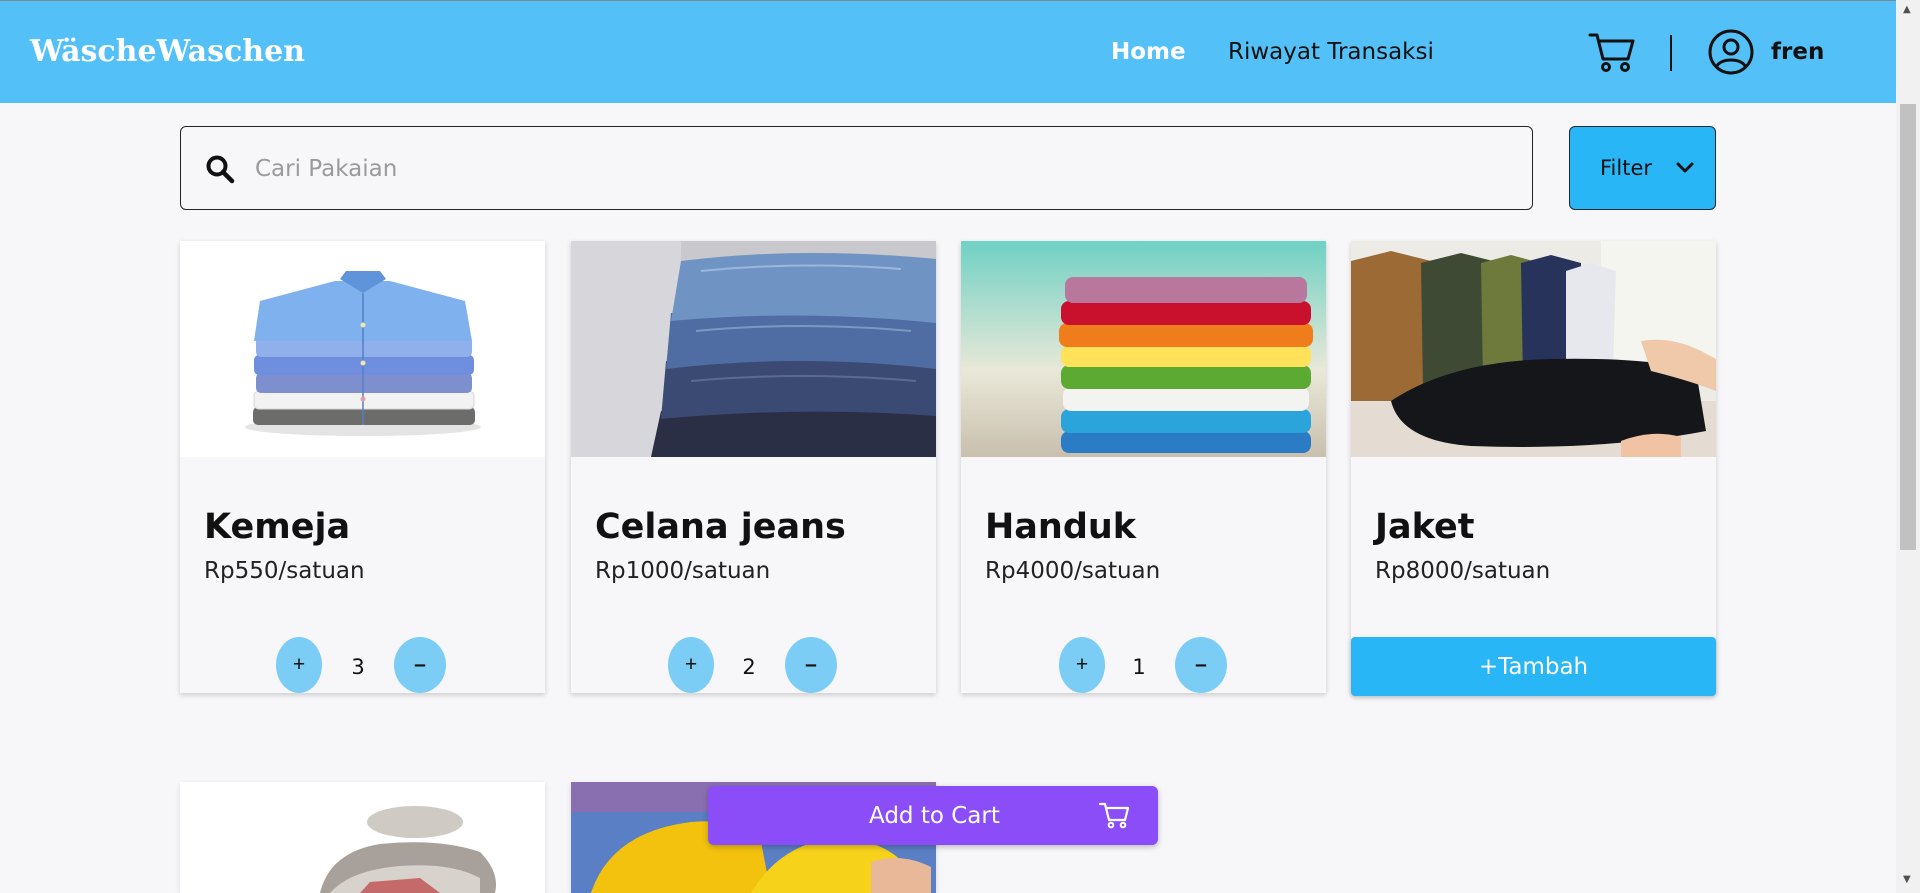 Image resolution: width=1920 pixels, height=893 pixels. What do you see at coordinates (284, 571) in the screenshot?
I see `product-price: Rp550/satuan` at bounding box center [284, 571].